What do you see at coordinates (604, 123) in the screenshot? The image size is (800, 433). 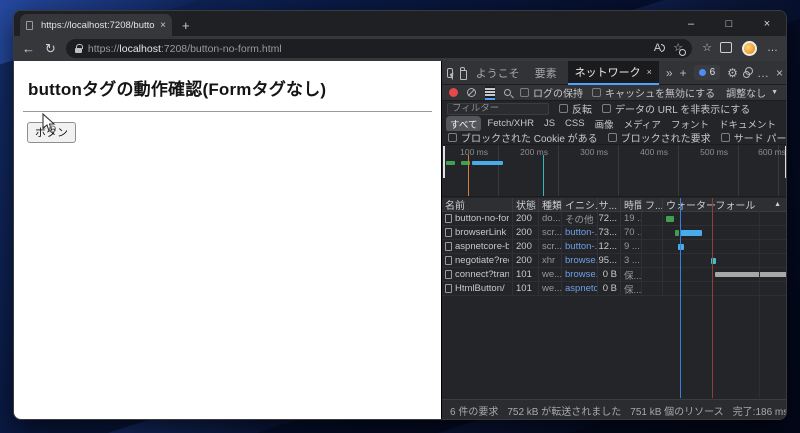 I see `filter-chip: 画像` at bounding box center [604, 123].